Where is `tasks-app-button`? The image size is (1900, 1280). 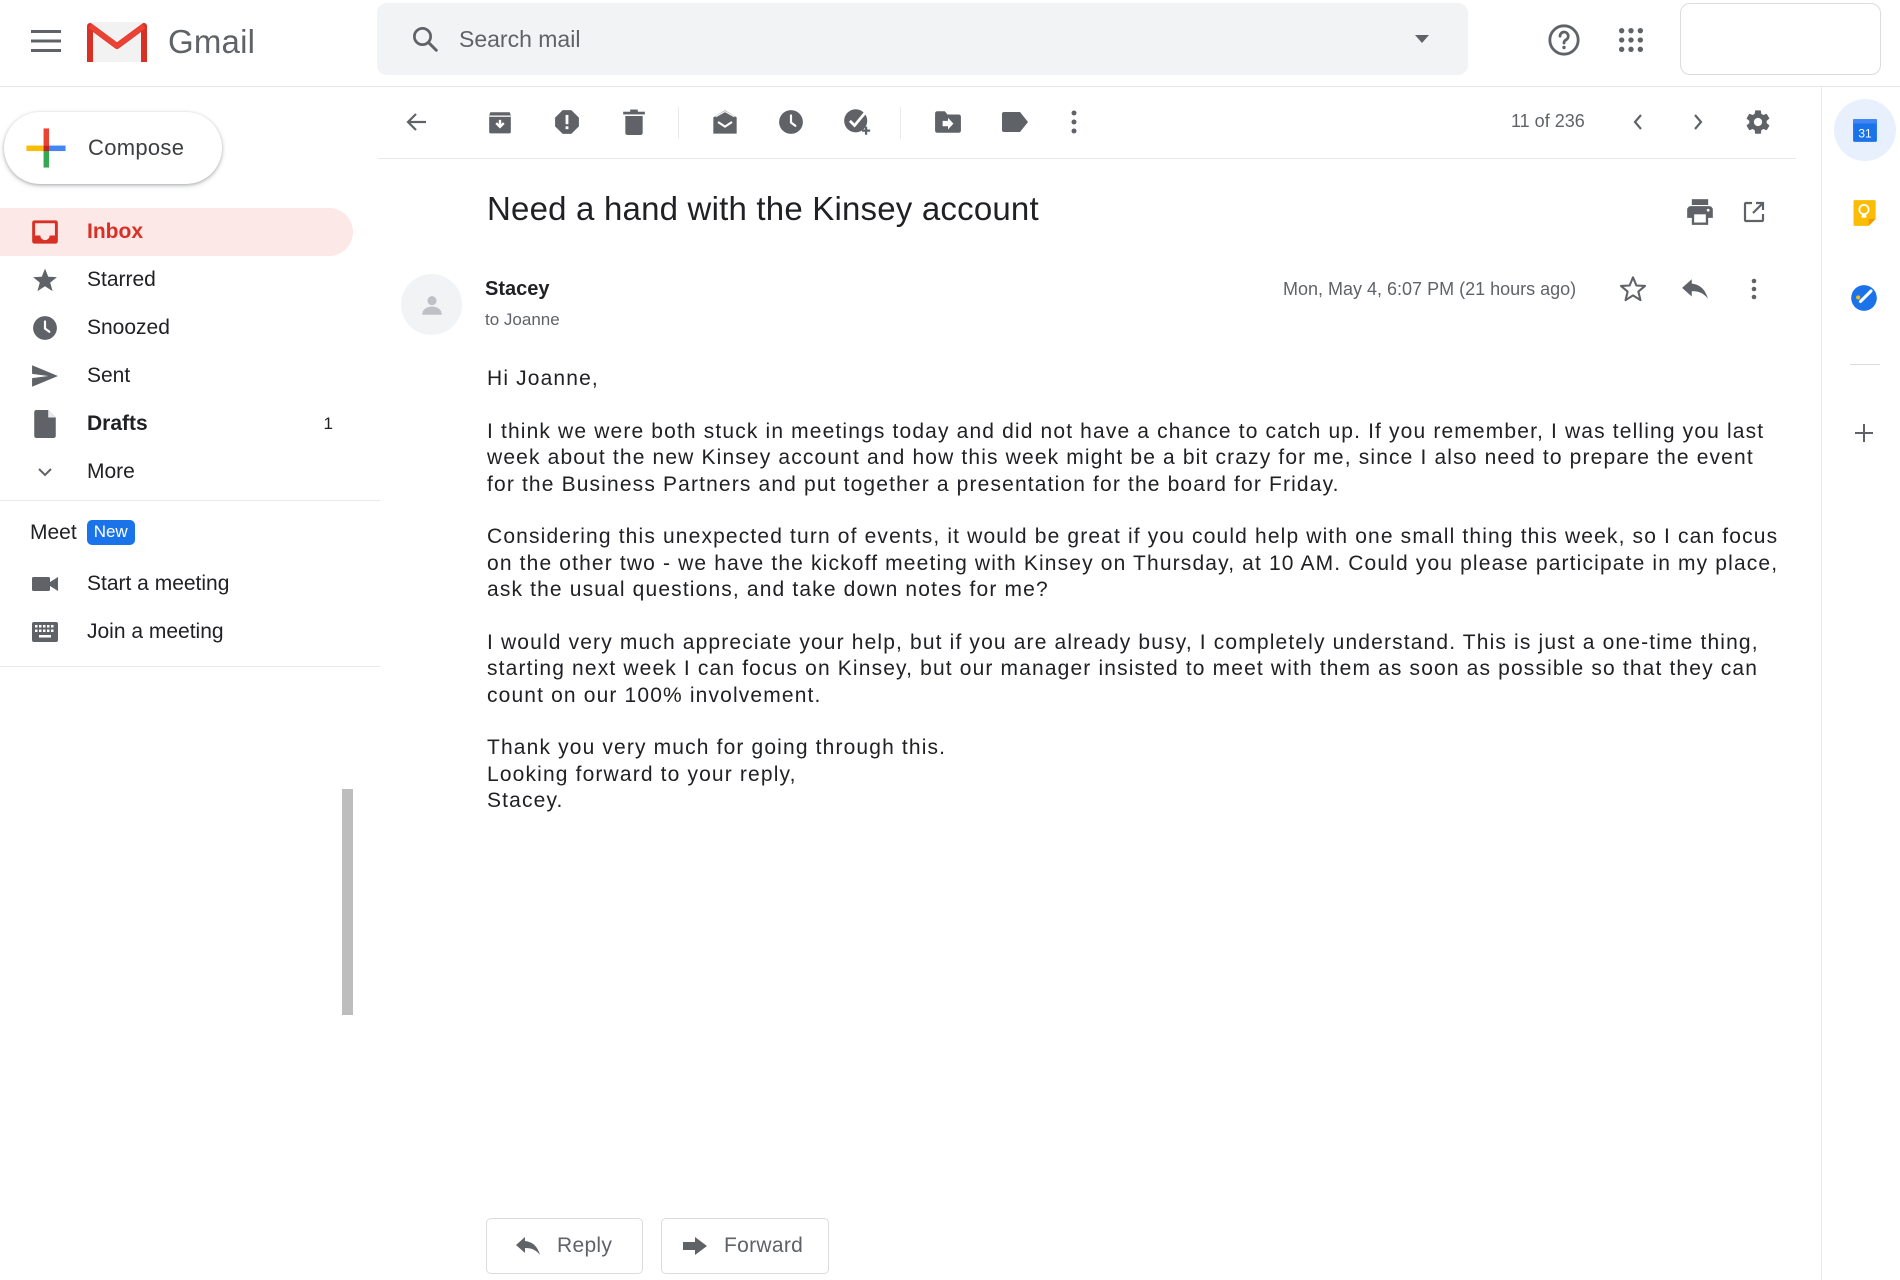
tasks-app-button is located at coordinates (1864, 298).